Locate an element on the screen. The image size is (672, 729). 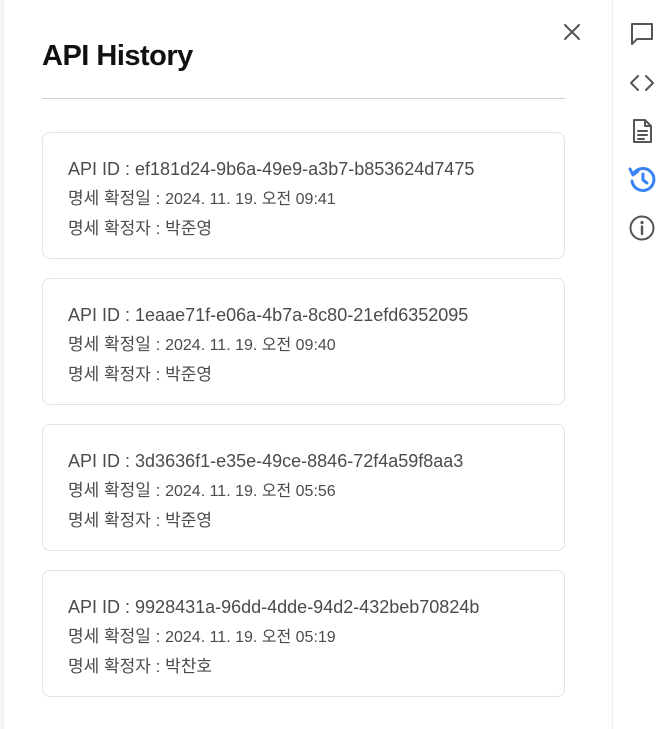
confirm-date-line: 명세 확정일 : 2024. 11. 19. 오전 05:19 is located at coordinates (303, 637).